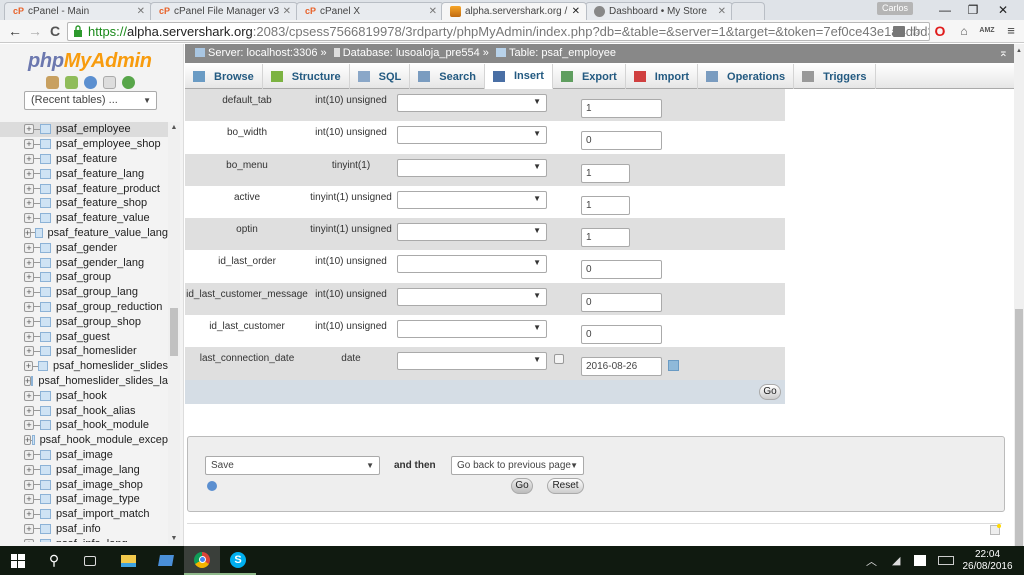  What do you see at coordinates (84, 336) in the screenshot?
I see `nav-table-item: + psaf_guest` at bounding box center [84, 336].